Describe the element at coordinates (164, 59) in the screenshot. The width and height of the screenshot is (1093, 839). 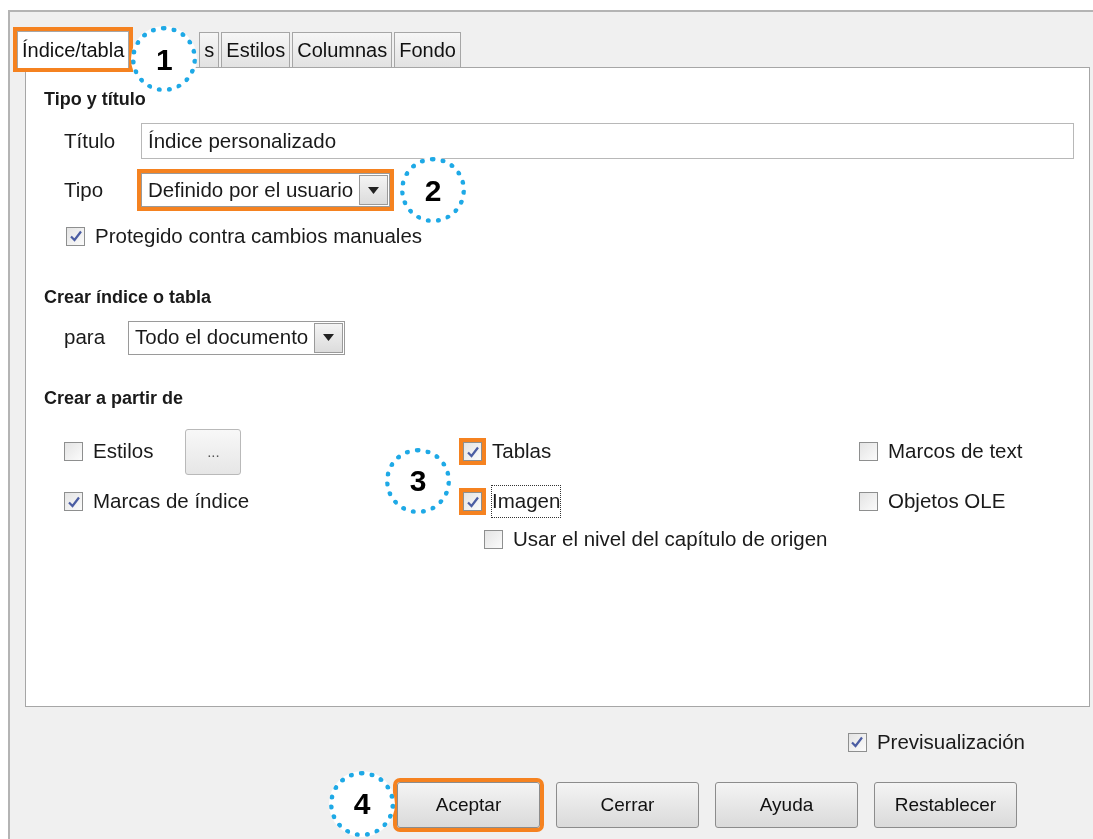
I see `callout-marker: 1` at that location.